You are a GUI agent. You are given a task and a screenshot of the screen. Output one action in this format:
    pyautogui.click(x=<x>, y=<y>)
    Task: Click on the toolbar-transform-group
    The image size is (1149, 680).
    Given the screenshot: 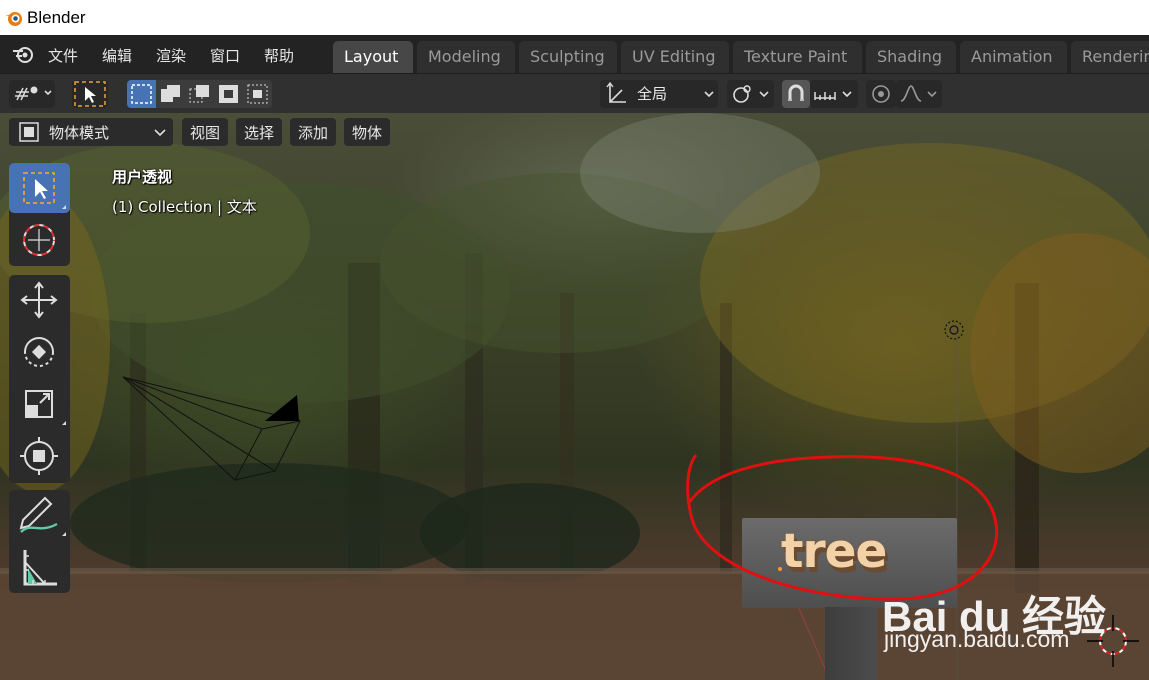 What is the action you would take?
    pyautogui.click(x=39, y=379)
    